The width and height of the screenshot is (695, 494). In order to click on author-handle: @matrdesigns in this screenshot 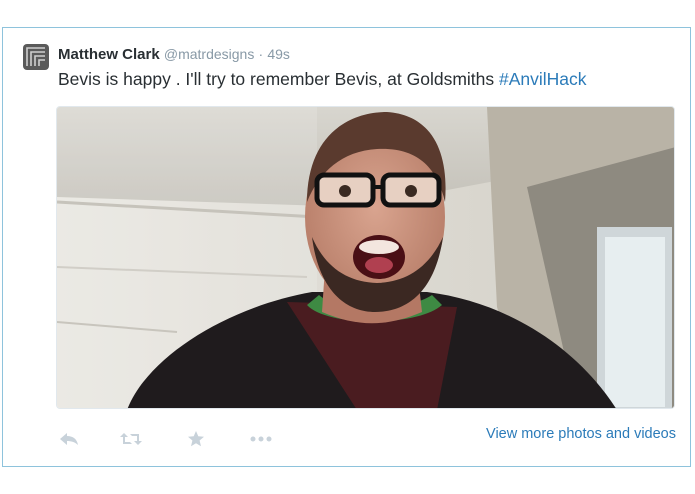, I will do `click(209, 54)`.